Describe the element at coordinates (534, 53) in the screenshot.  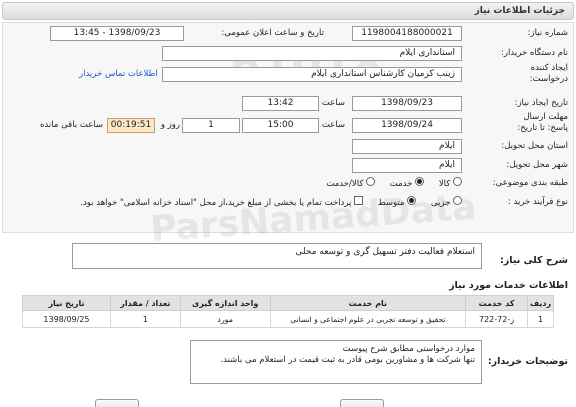
I see `buyer-org-label: نام دستگاه خریدار:` at that location.